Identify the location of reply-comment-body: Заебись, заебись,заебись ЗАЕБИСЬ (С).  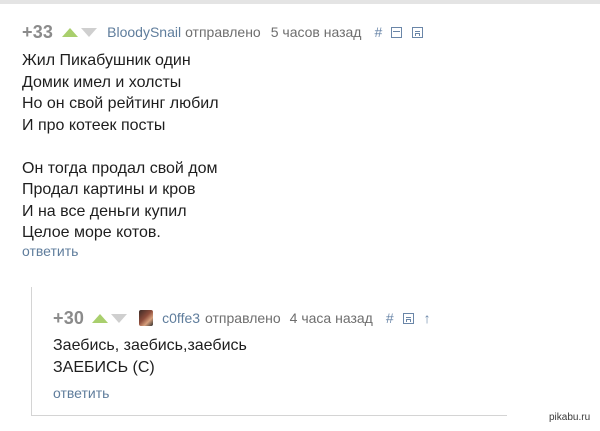
(253, 356).